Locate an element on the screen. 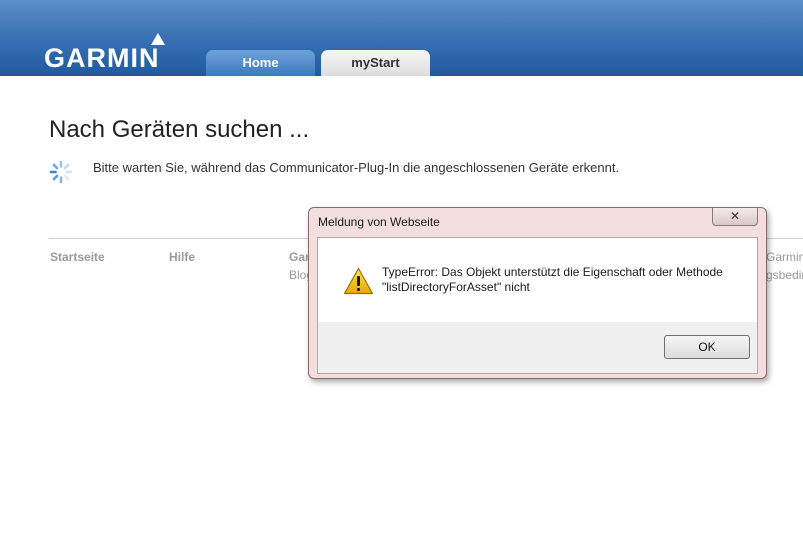  tab-home: Home is located at coordinates (260, 63).